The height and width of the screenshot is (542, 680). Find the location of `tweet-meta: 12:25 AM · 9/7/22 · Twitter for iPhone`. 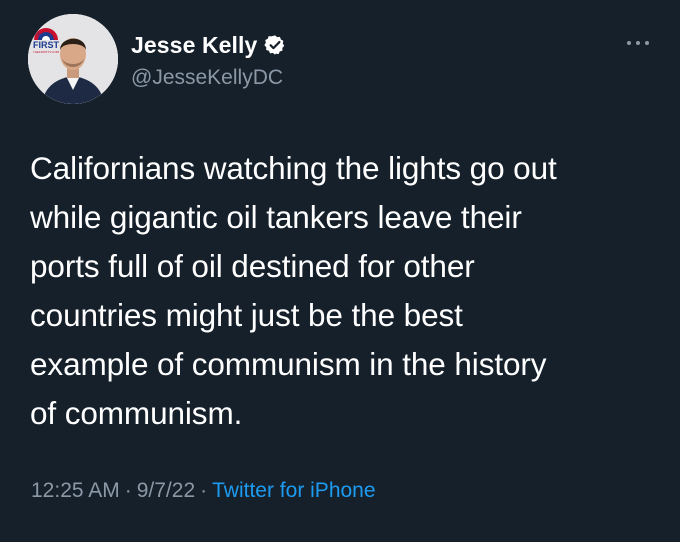

tweet-meta: 12:25 AM · 9/7/22 · Twitter for iPhone is located at coordinates (203, 491).